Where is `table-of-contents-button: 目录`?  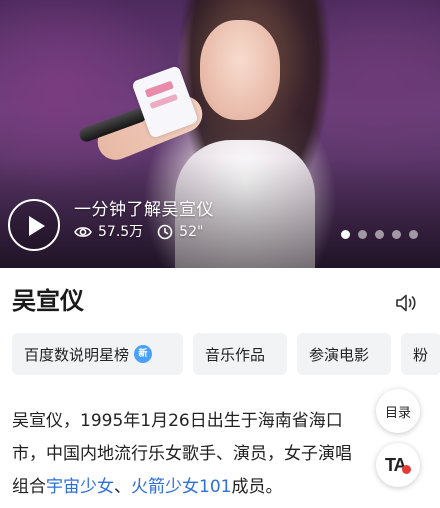 table-of-contents-button: 目录 is located at coordinates (398, 411).